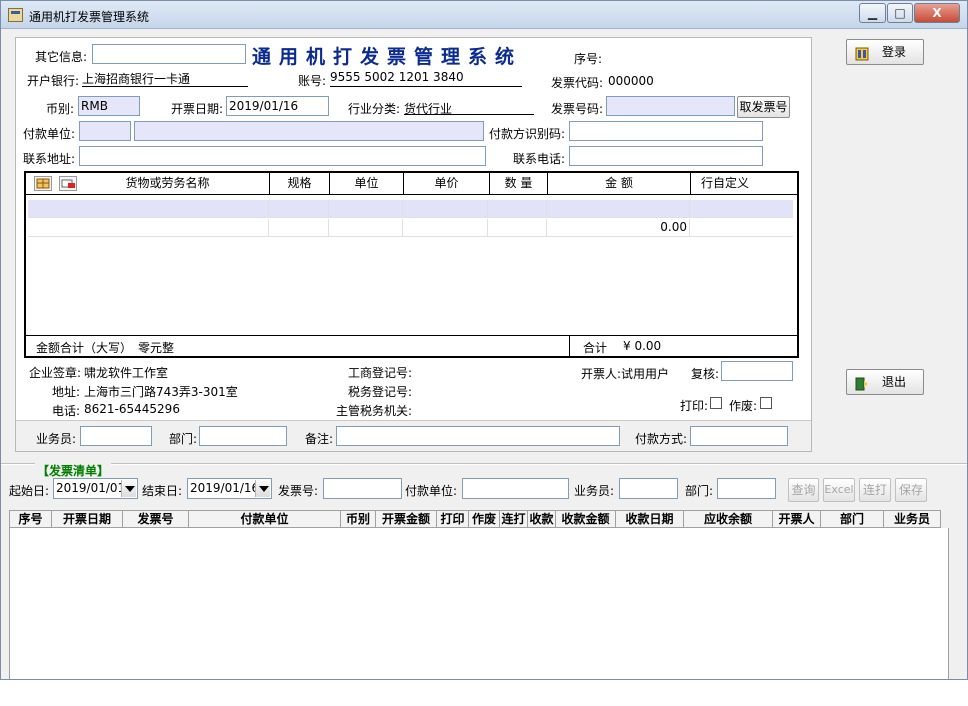 This screenshot has height=706, width=968. What do you see at coordinates (298, 491) in the screenshot?
I see `filter-invoice-no-label: 发票号:` at bounding box center [298, 491].